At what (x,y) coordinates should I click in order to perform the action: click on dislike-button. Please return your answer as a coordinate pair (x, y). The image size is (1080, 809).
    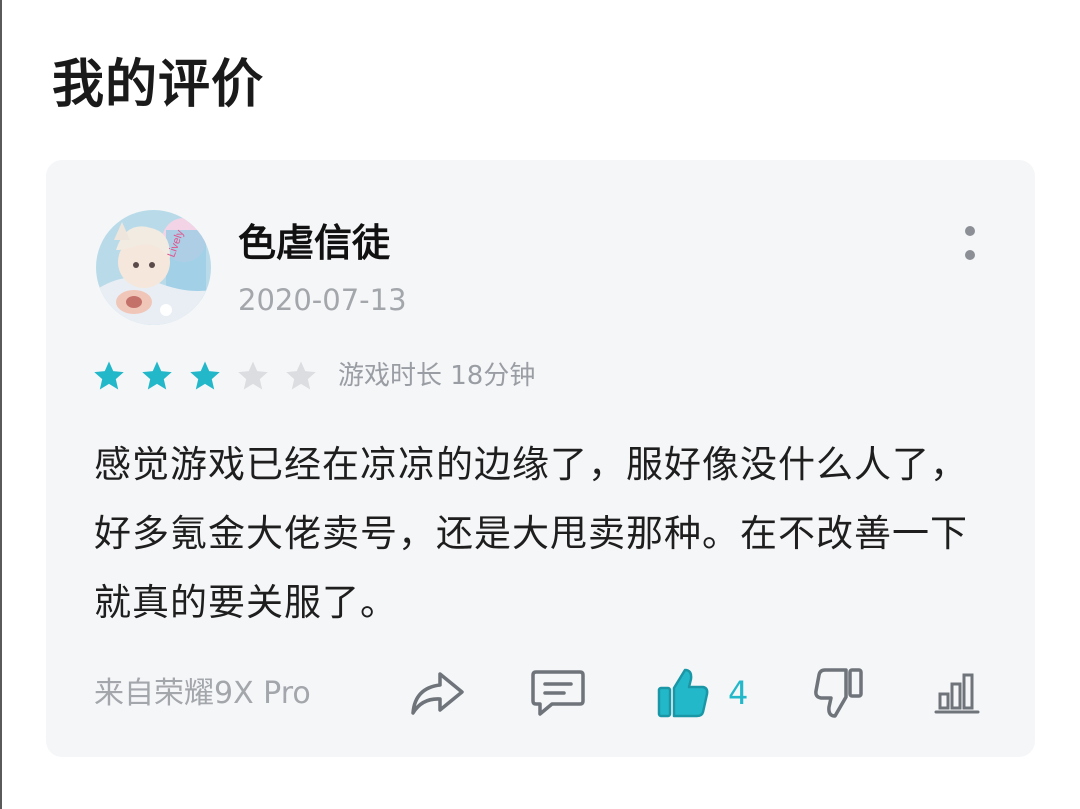
    Looking at the image, I should click on (839, 693).